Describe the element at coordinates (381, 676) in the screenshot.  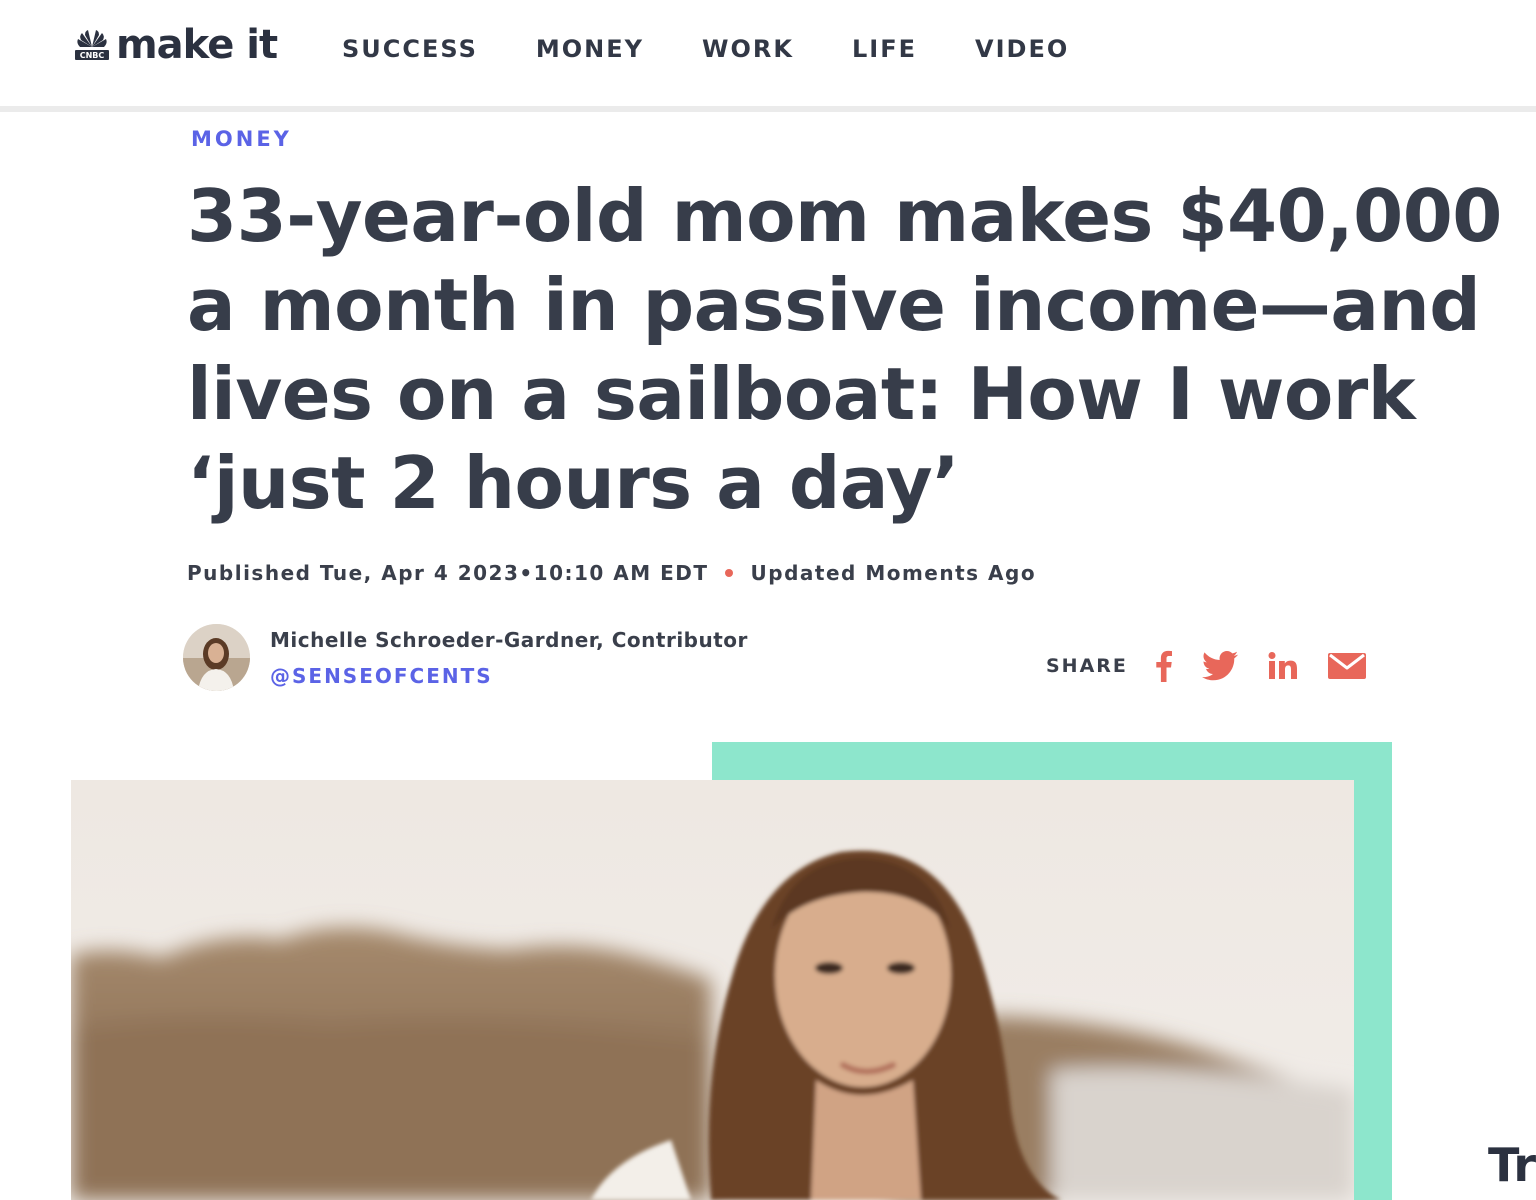
I see `author-handle-link: @SENSEOFCENTS` at that location.